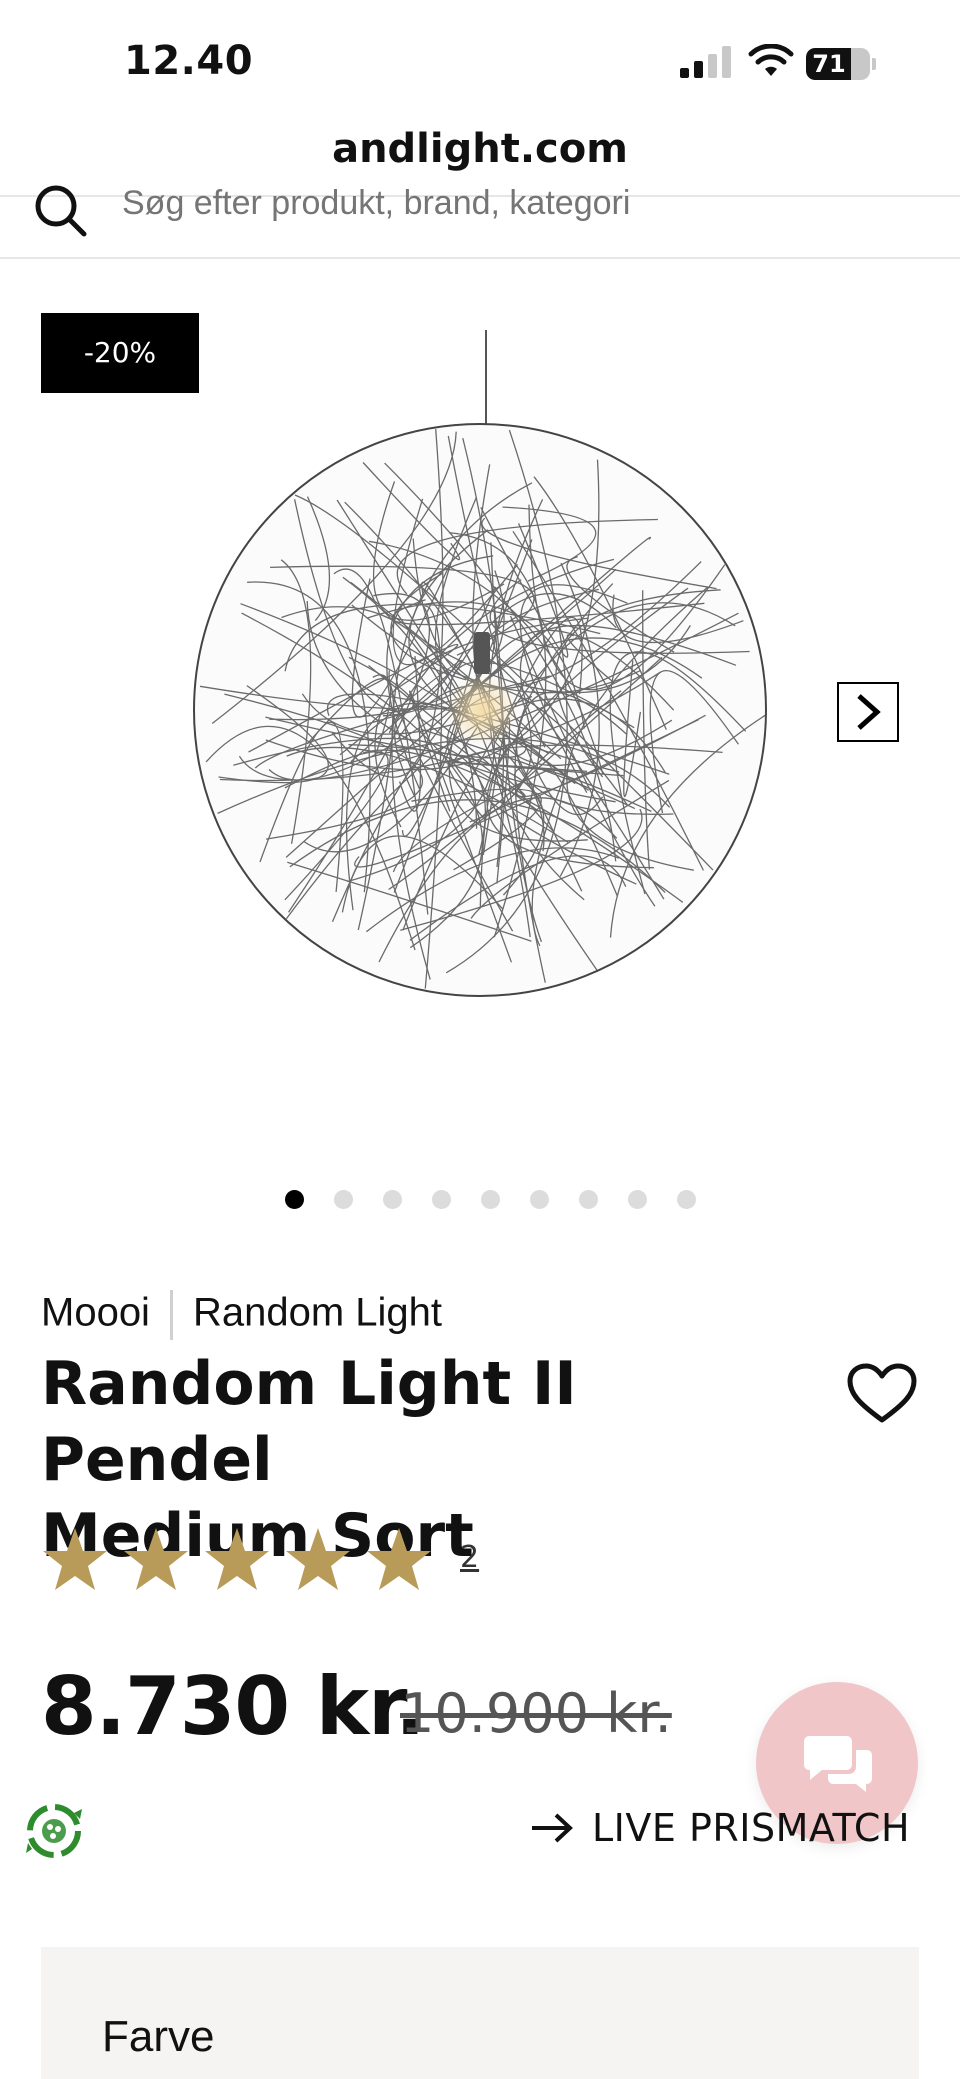 This screenshot has width=960, height=2079. I want to click on next-image-button, so click(868, 712).